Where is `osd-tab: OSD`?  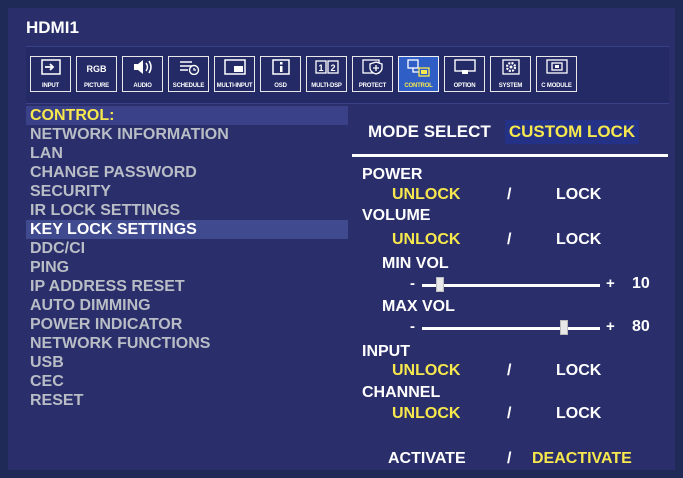 osd-tab: OSD is located at coordinates (280, 74).